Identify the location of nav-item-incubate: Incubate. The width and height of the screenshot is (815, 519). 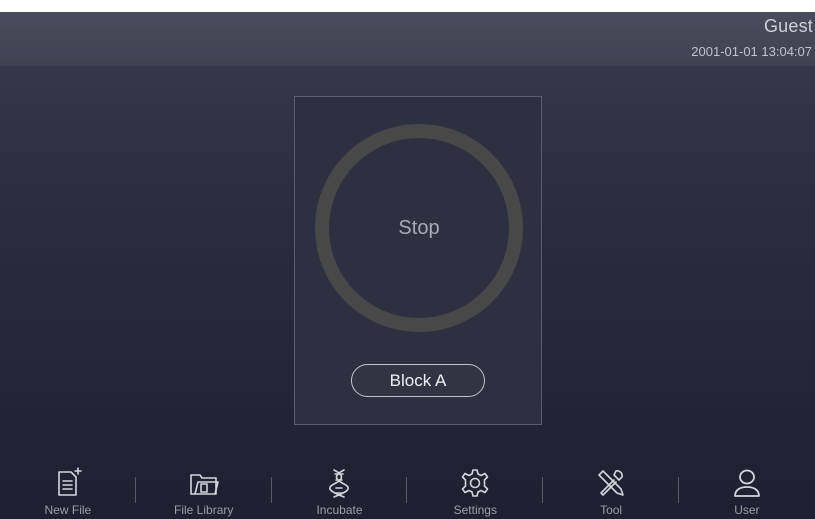
(340, 487).